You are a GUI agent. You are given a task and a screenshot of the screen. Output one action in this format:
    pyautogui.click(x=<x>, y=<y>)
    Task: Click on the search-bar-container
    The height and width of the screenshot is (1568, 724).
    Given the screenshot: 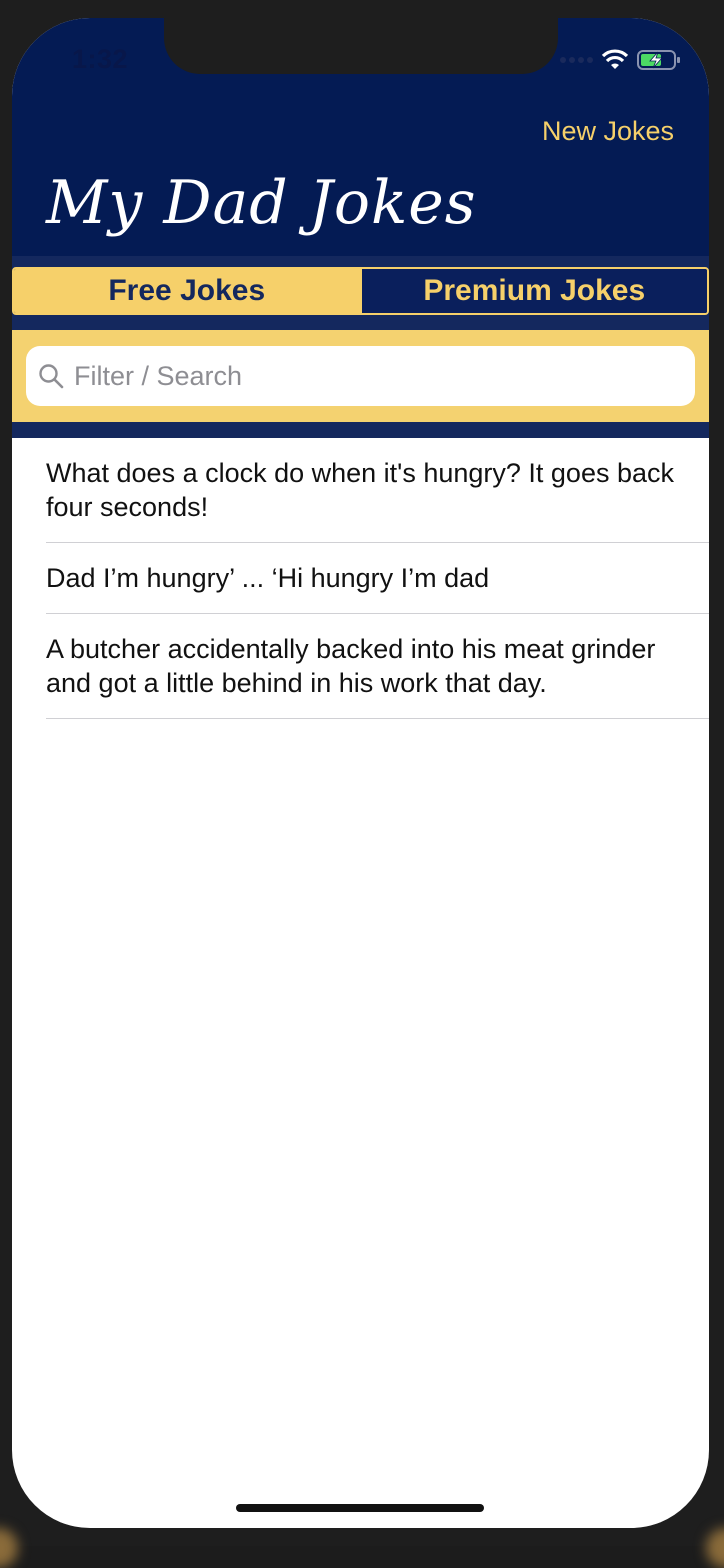 What is the action you would take?
    pyautogui.click(x=360, y=376)
    